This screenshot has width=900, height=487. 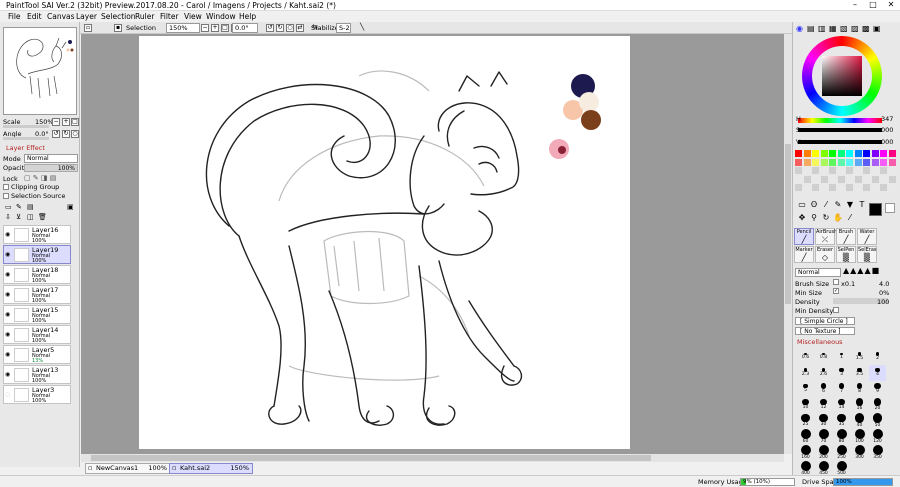 I want to click on brush-size-preset: 1.5, so click(x=859, y=357).